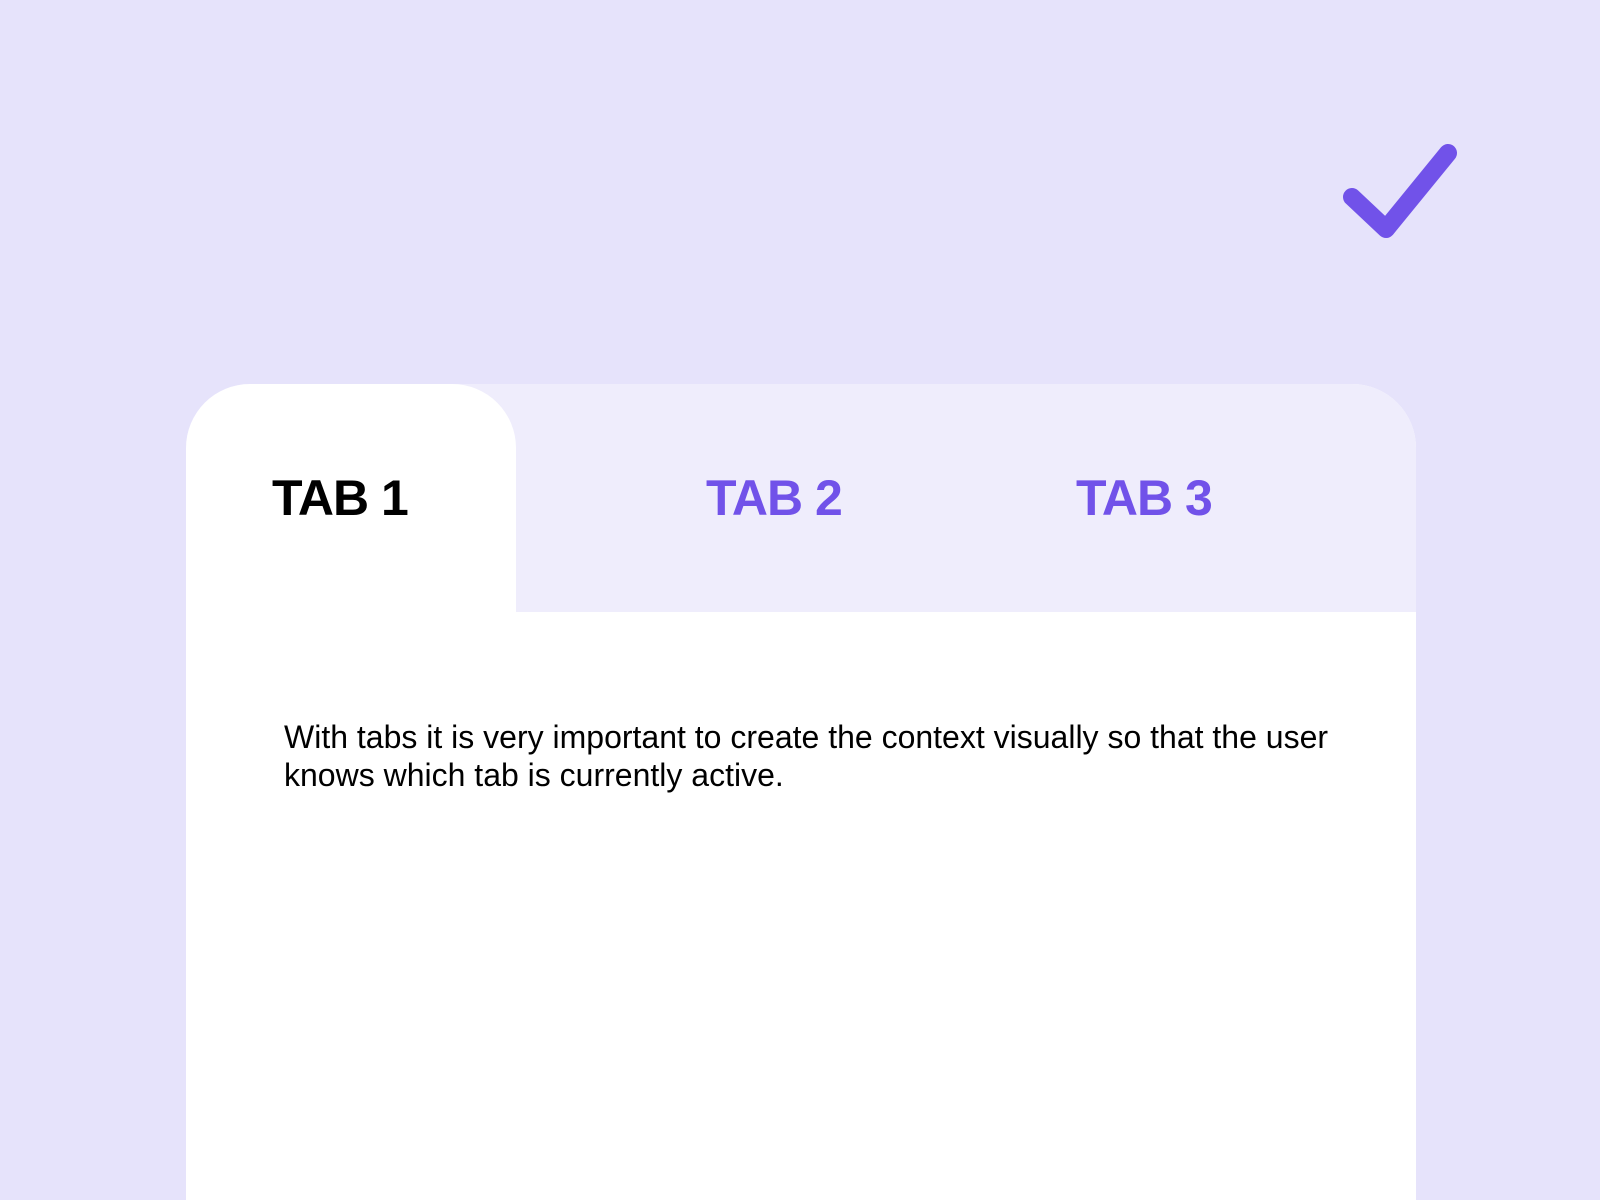  I want to click on tab-2-label: TAB 2, so click(774, 498).